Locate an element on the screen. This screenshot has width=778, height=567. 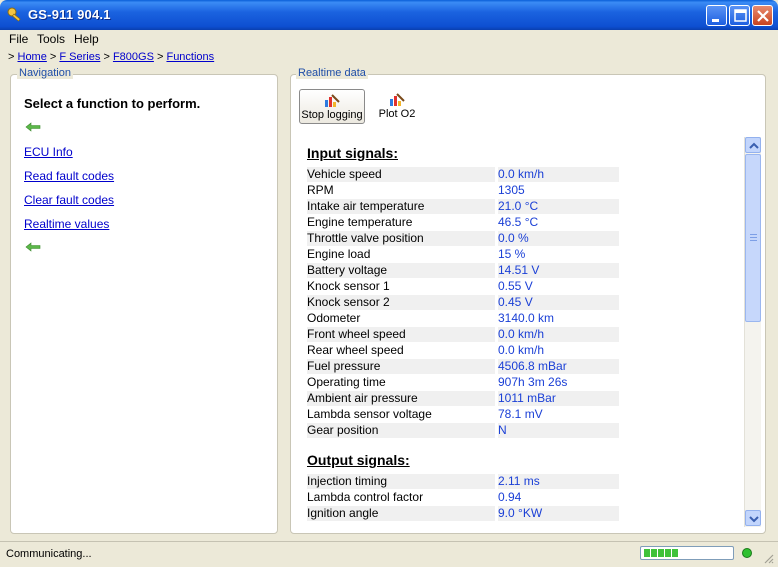
input-signal-row: Operating time 907h 3m 26s is located at coordinates (463, 382).